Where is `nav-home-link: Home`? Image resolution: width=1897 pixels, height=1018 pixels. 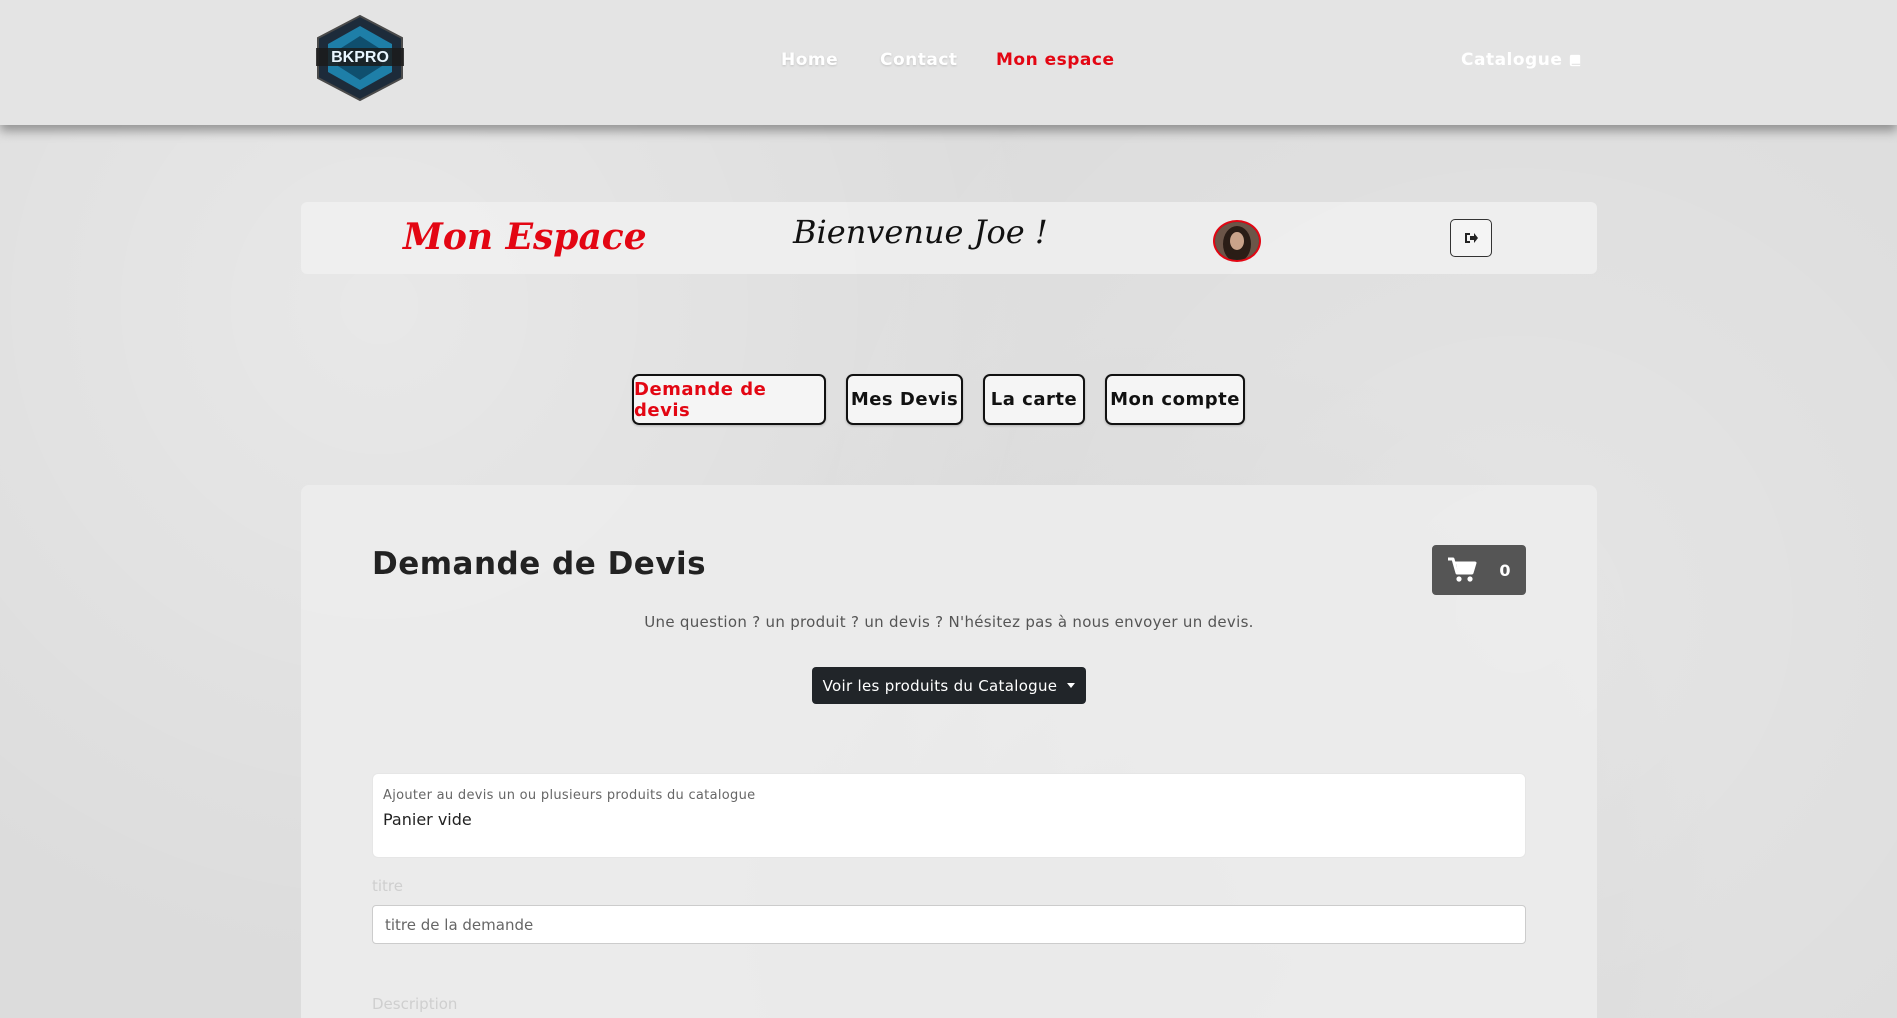 nav-home-link: Home is located at coordinates (809, 60).